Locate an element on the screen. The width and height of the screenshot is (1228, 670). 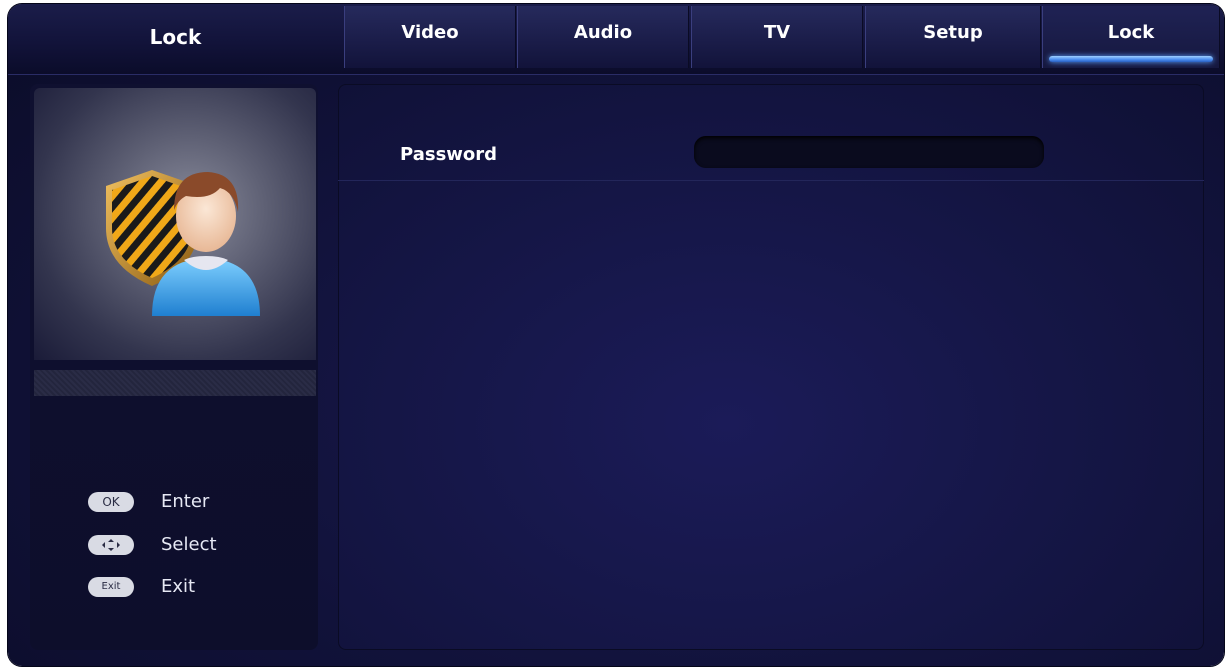
password-input is located at coordinates (869, 152).